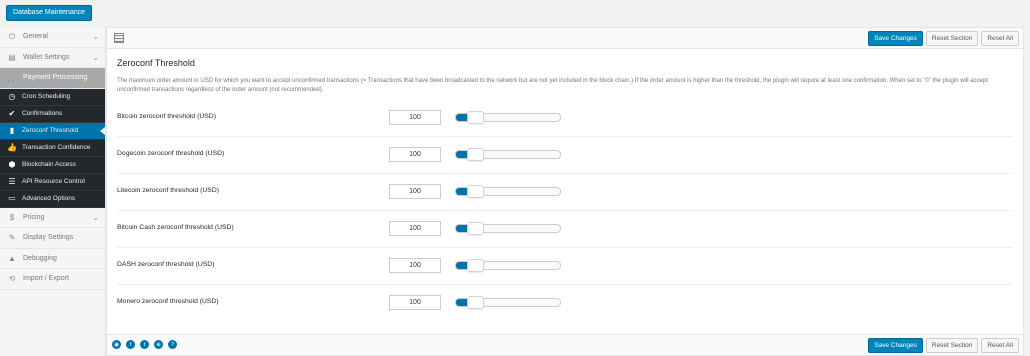 This screenshot has height=356, width=1030. I want to click on sidebar-item-payment-processing: 🛒 Payment Processing, so click(52, 78).